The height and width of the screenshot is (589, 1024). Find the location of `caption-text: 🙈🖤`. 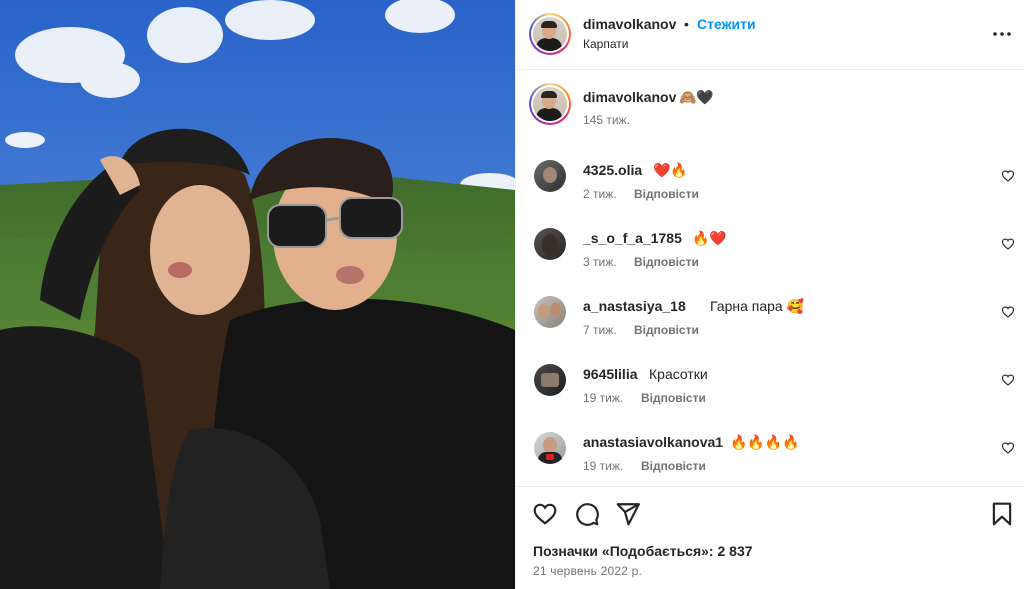

caption-text: 🙈🖤 is located at coordinates (696, 97).